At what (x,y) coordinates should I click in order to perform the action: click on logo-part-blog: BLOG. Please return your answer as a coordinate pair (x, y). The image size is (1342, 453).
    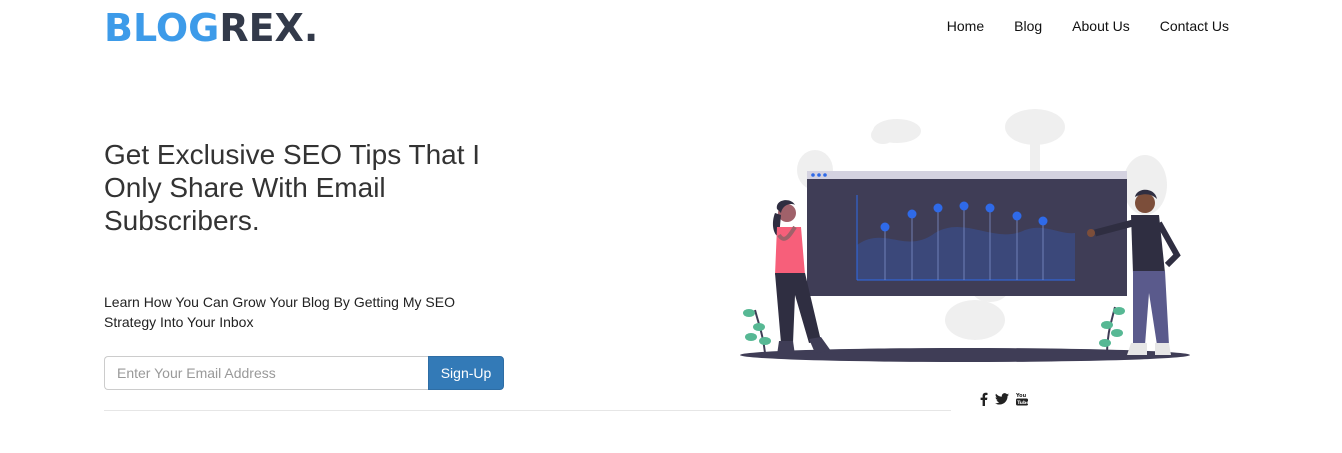
    Looking at the image, I should click on (162, 28).